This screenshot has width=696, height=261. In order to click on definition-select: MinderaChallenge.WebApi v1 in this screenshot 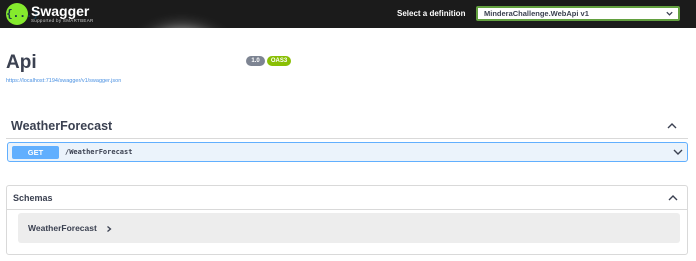, I will do `click(578, 13)`.